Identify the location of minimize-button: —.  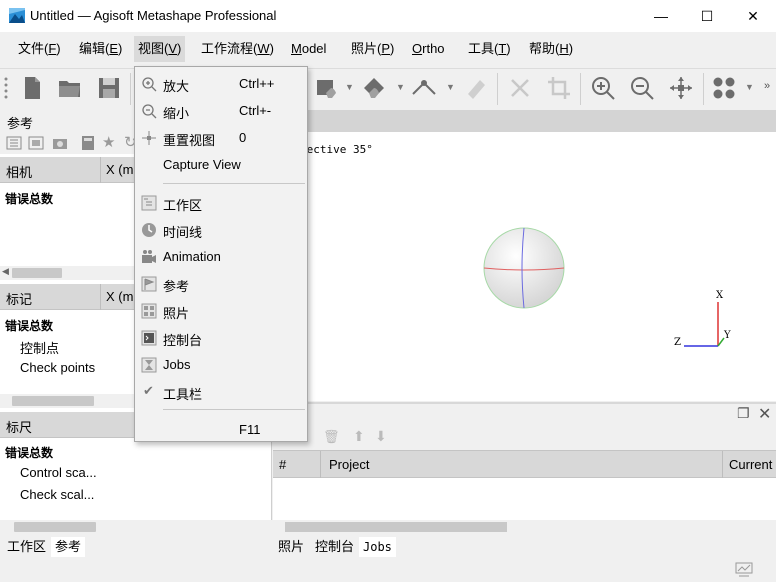
(661, 16).